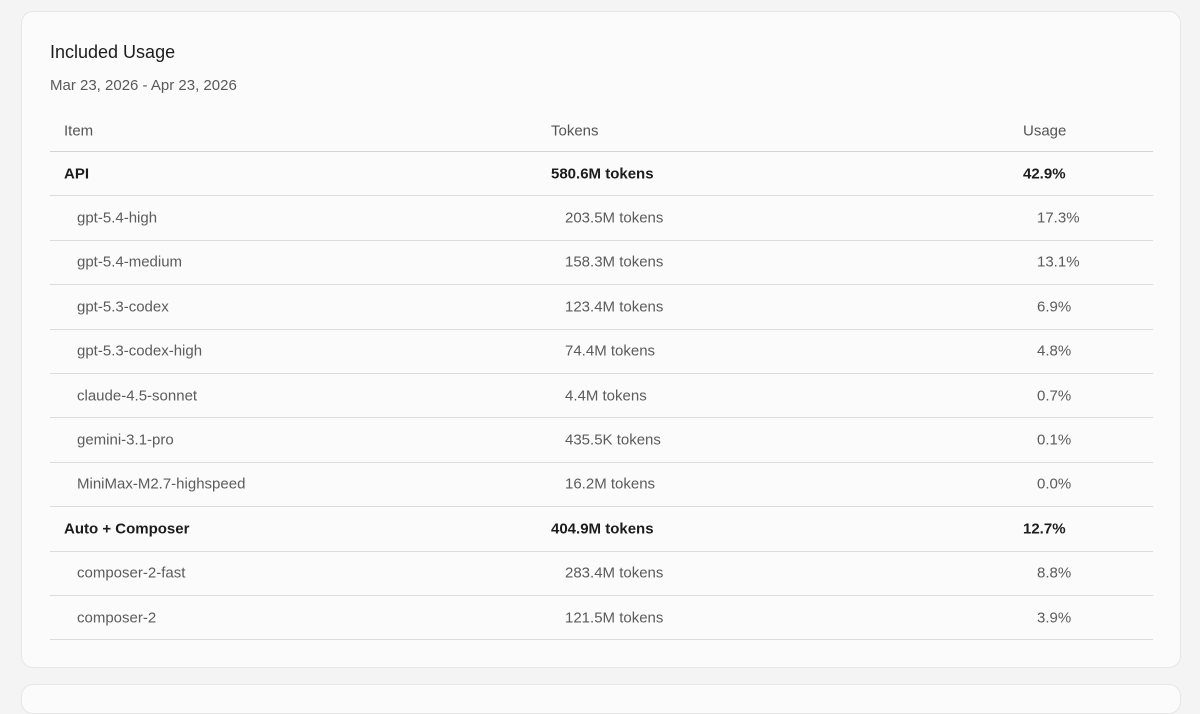 This screenshot has height=714, width=1200. Describe the element at coordinates (601, 131) in the screenshot. I see `table-header: Item Tokens Usage` at that location.